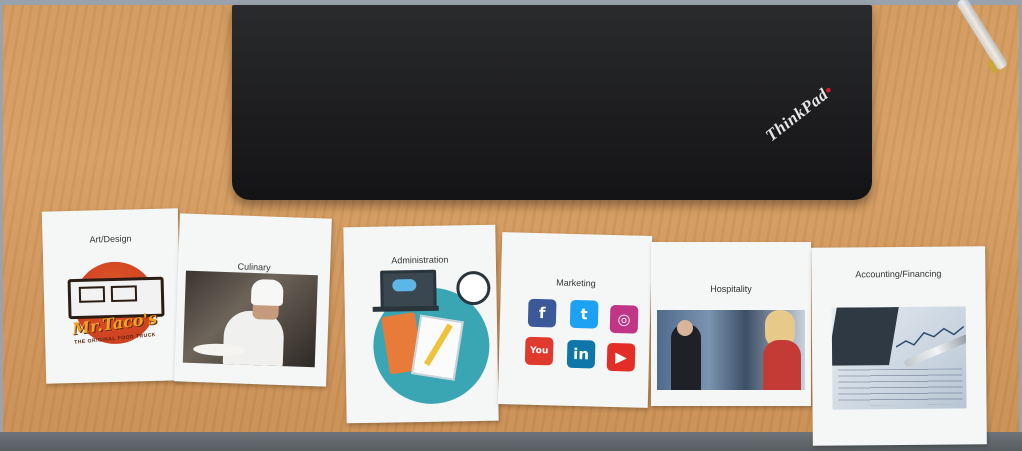  Describe the element at coordinates (731, 289) in the screenshot. I see `card-title: Hospitality` at that location.